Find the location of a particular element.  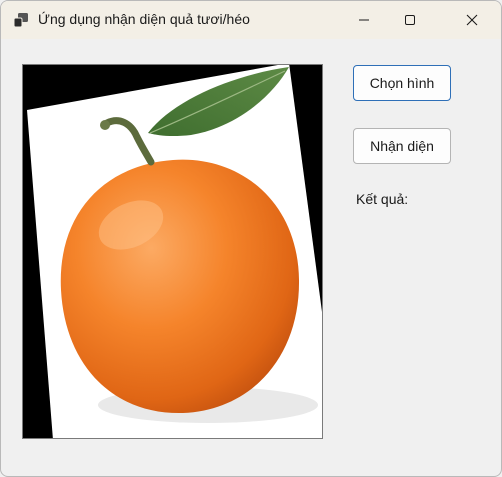

maximize-icon is located at coordinates (410, 20).